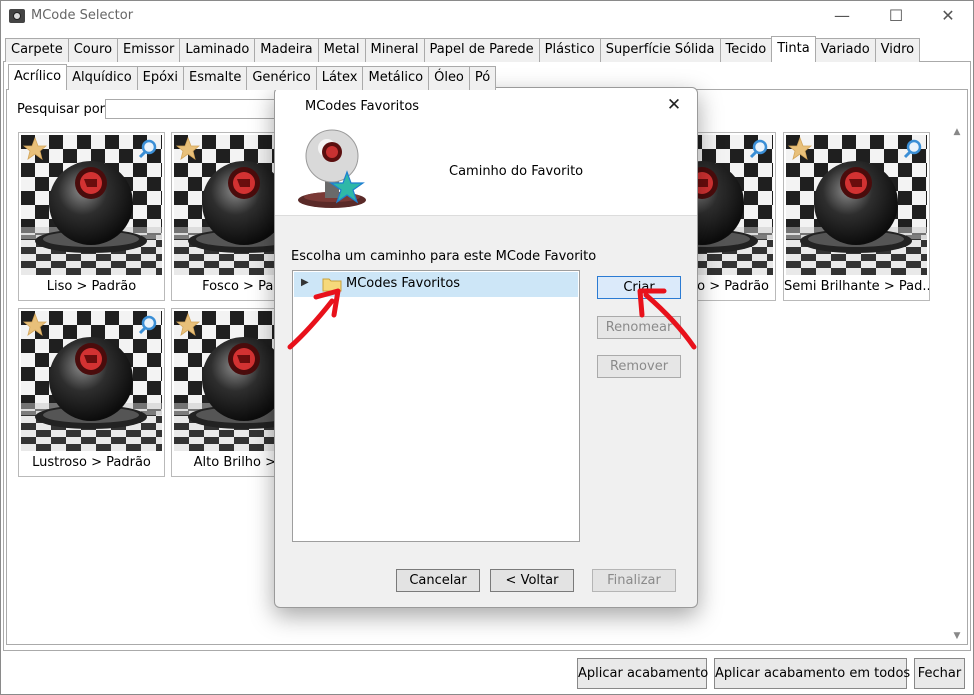 The width and height of the screenshot is (974, 695). Describe the element at coordinates (91, 286) in the screenshot. I see `material-caption: Liso > Padrão` at that location.